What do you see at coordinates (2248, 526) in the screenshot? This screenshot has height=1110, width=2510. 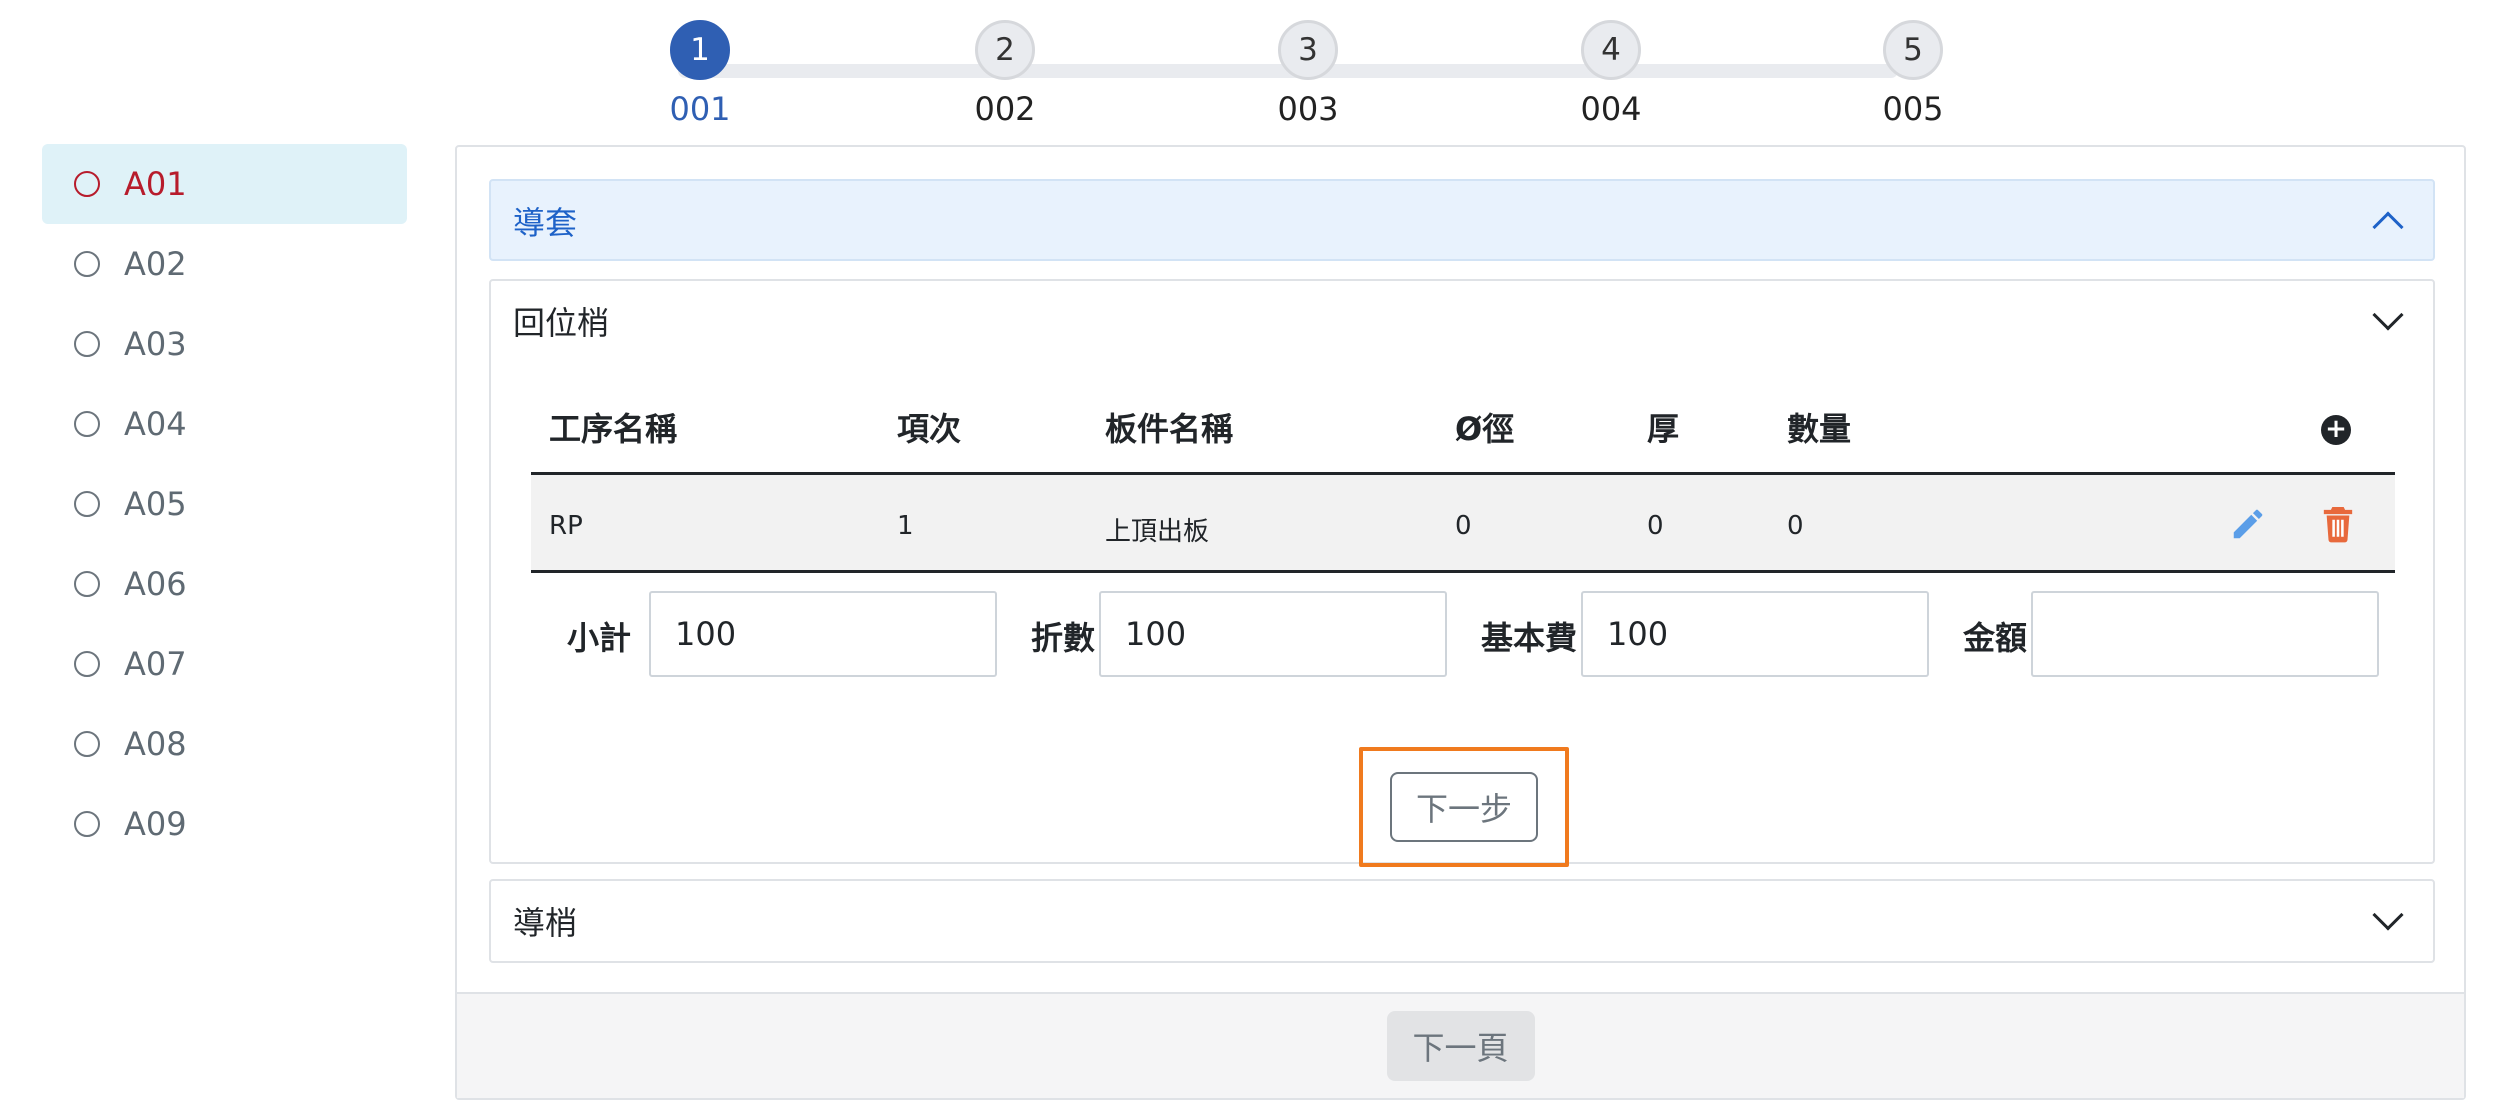 I see `pencil-icon` at bounding box center [2248, 526].